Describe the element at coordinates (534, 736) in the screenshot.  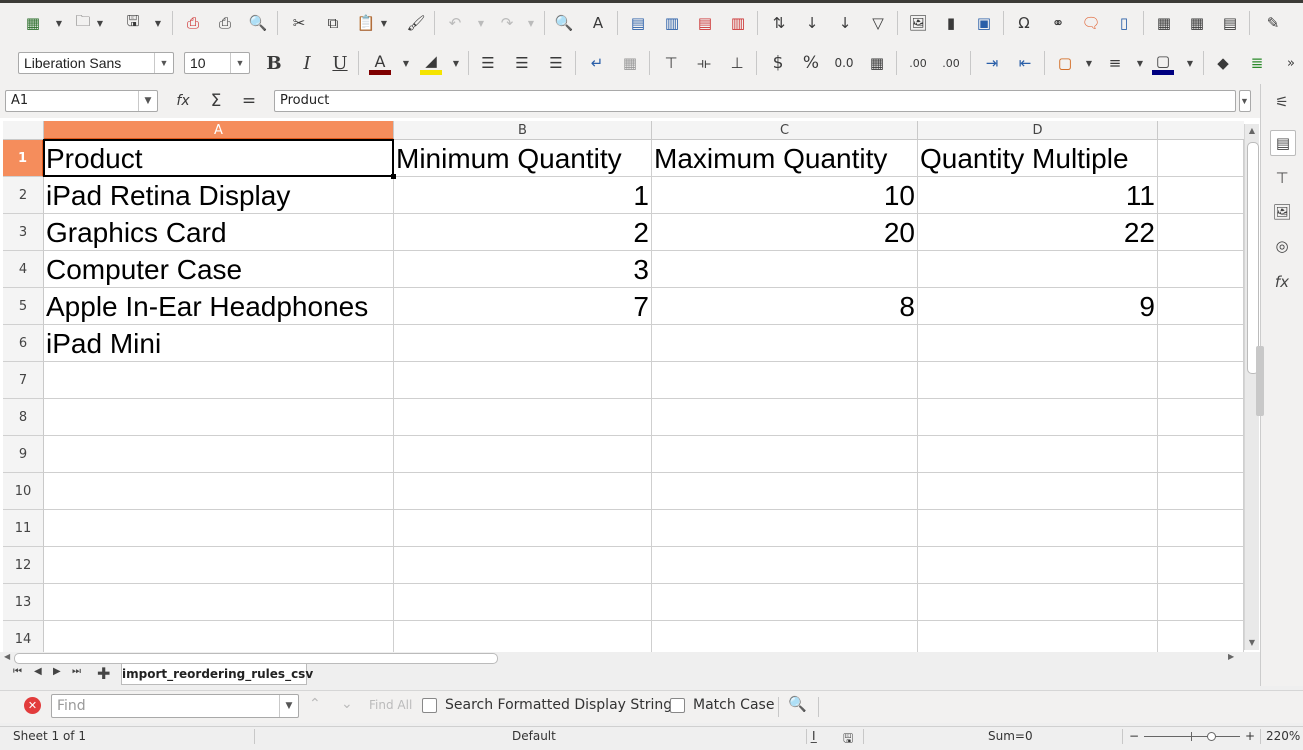
I see `page-style: Default` at that location.